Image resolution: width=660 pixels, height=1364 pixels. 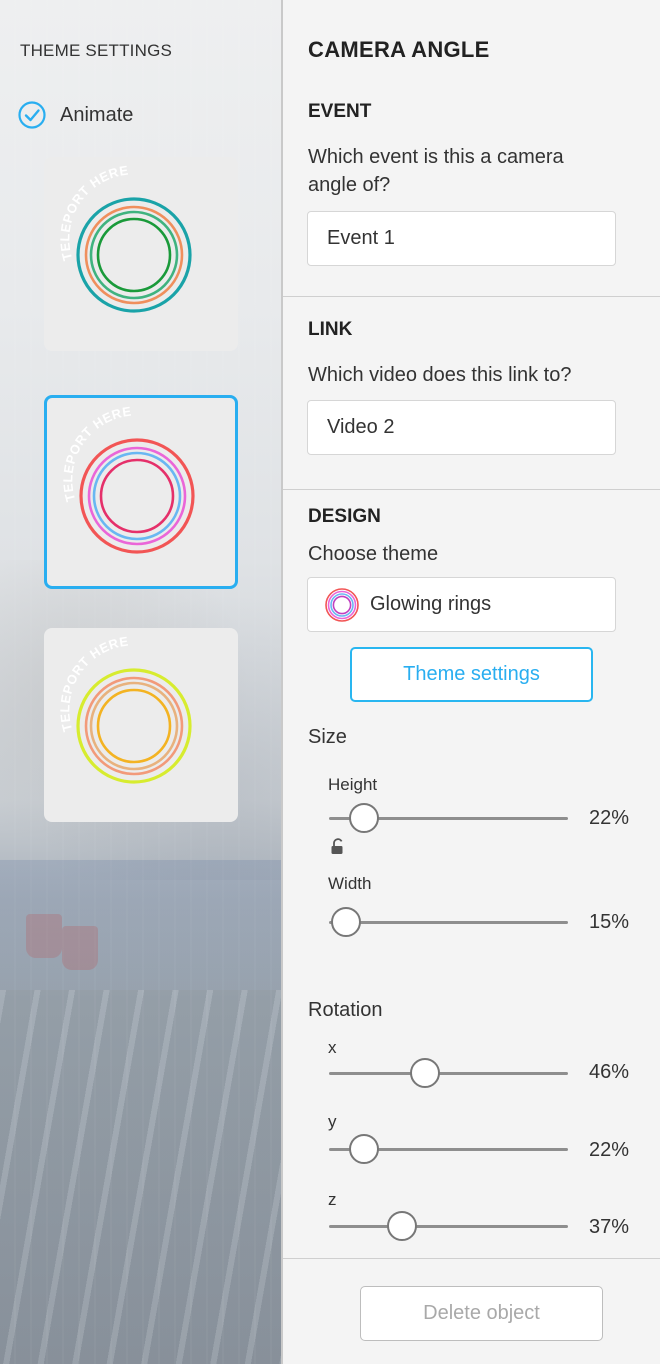 I want to click on theme-select-value: Glowing rings, so click(x=431, y=604).